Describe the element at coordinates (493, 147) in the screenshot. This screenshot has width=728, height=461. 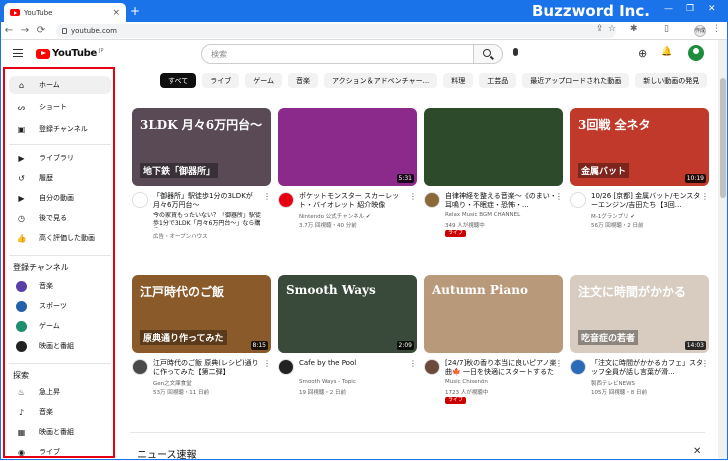
I see `video-thumbnail` at that location.